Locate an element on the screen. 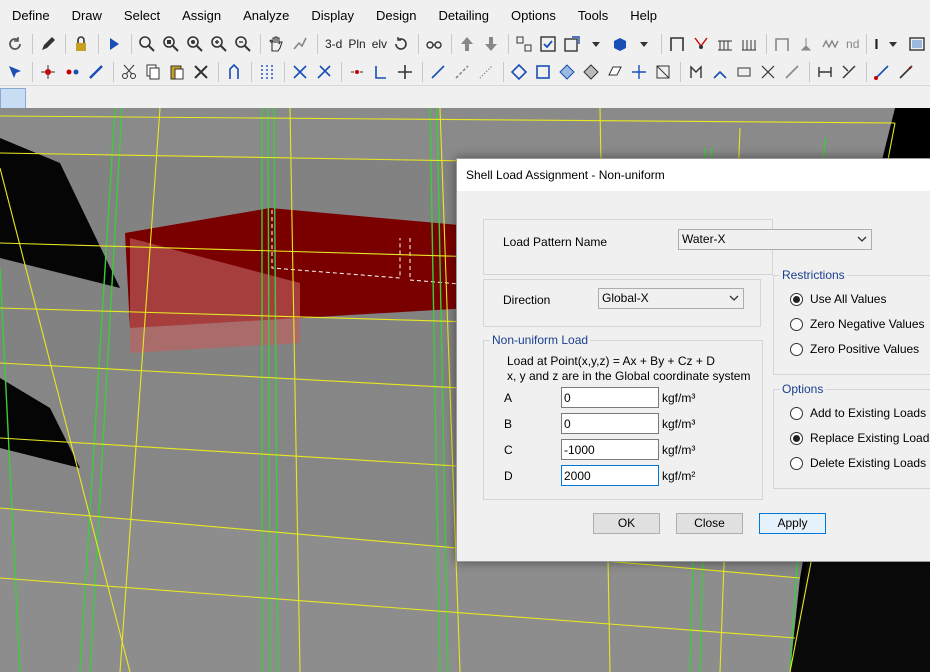 The image size is (930, 672). cursor-mode-button: I is located at coordinates (876, 44).